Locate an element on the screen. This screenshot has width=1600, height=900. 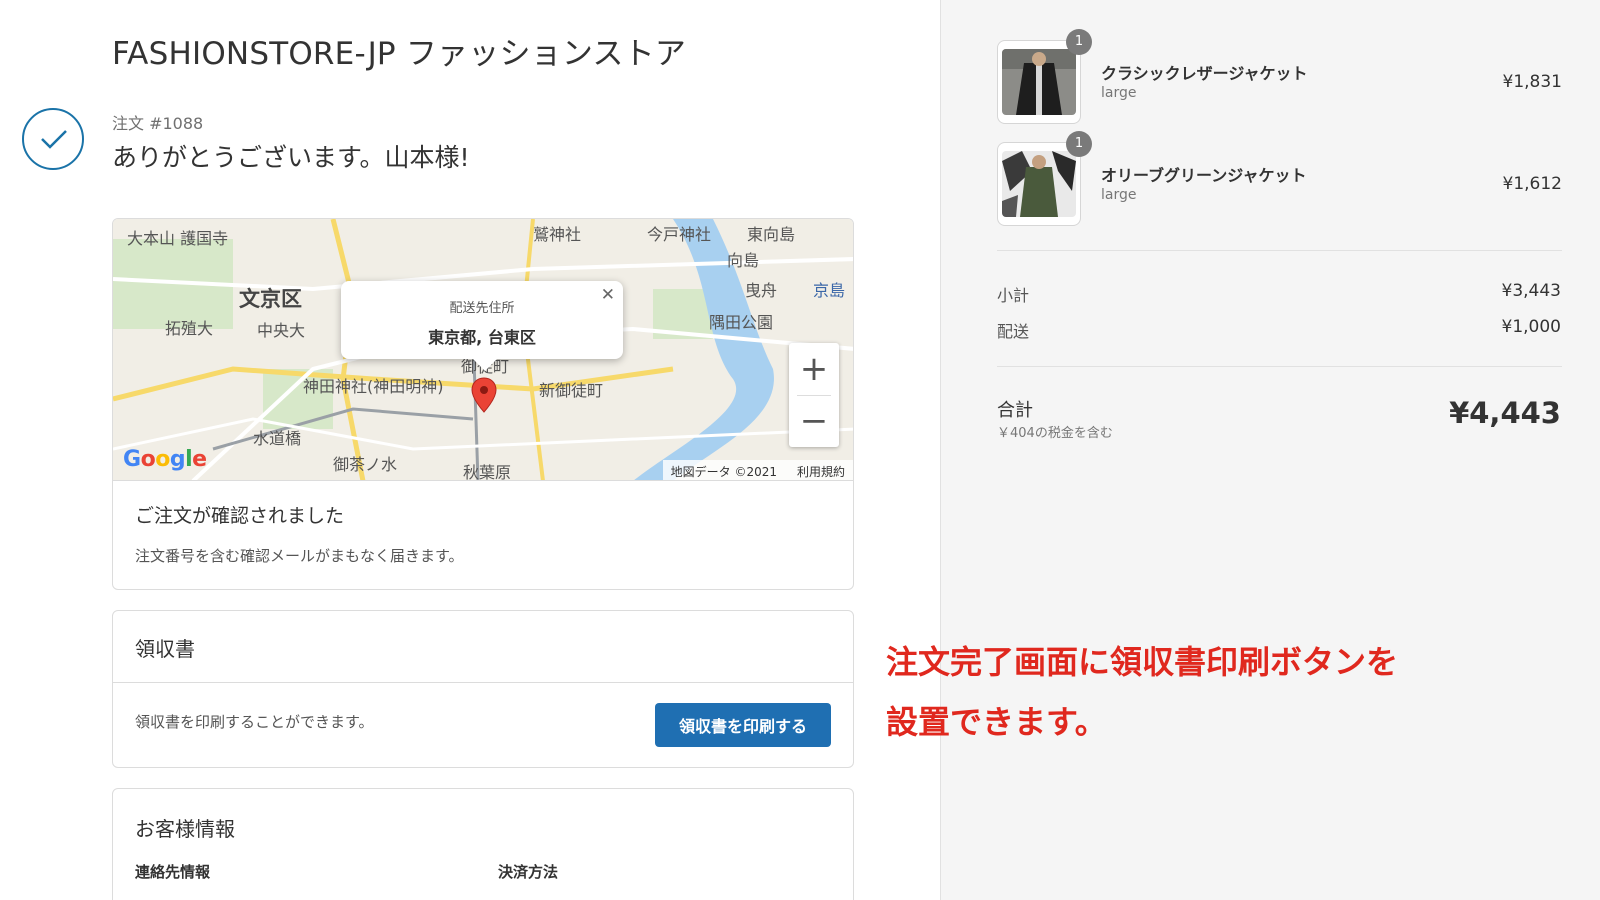
zoom-out-button: − is located at coordinates (814, 421).